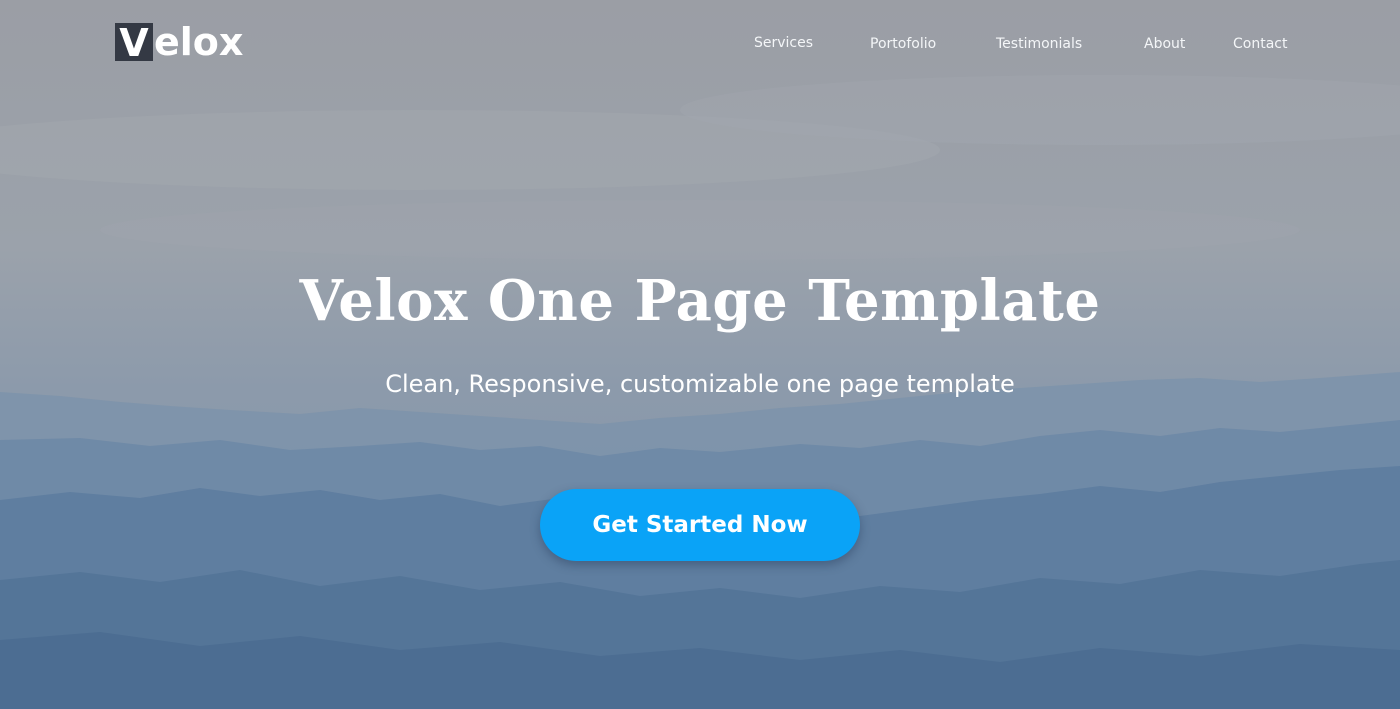  I want to click on hero-title: Velox One Page Template, so click(700, 301).